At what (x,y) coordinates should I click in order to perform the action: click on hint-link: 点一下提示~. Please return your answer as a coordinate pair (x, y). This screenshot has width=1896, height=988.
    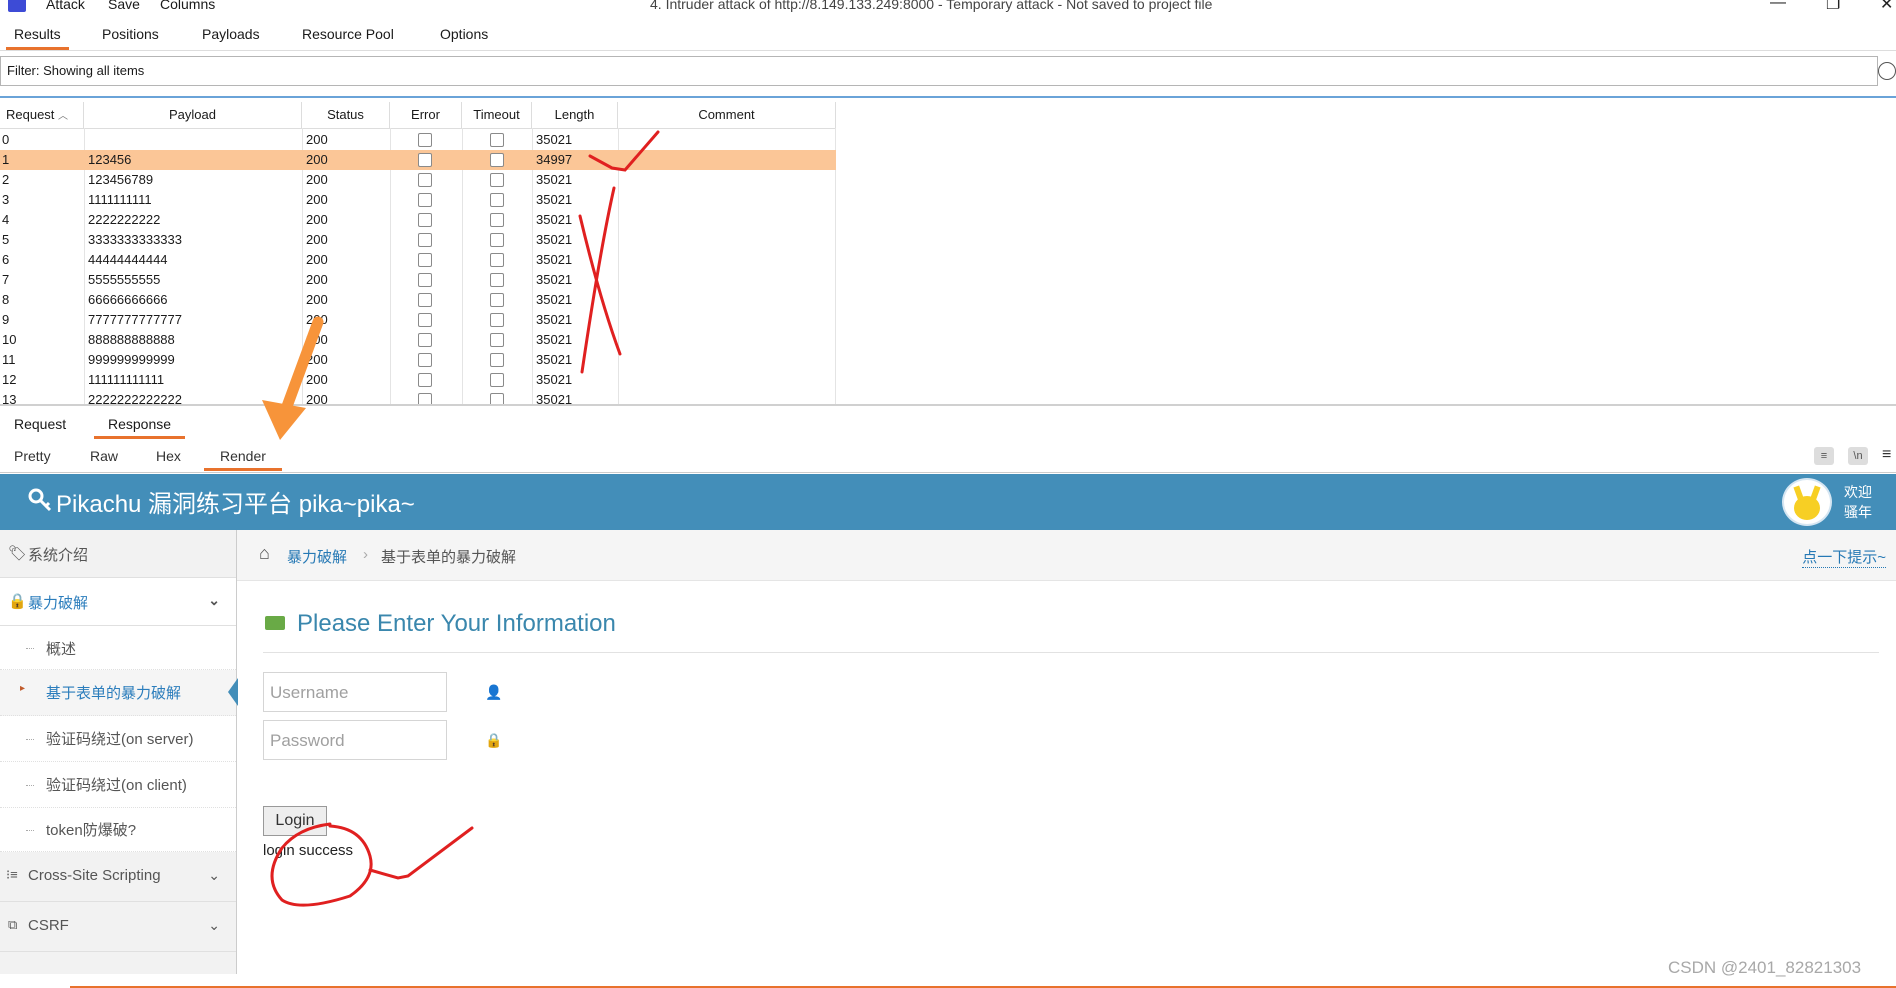
    Looking at the image, I should click on (1844, 557).